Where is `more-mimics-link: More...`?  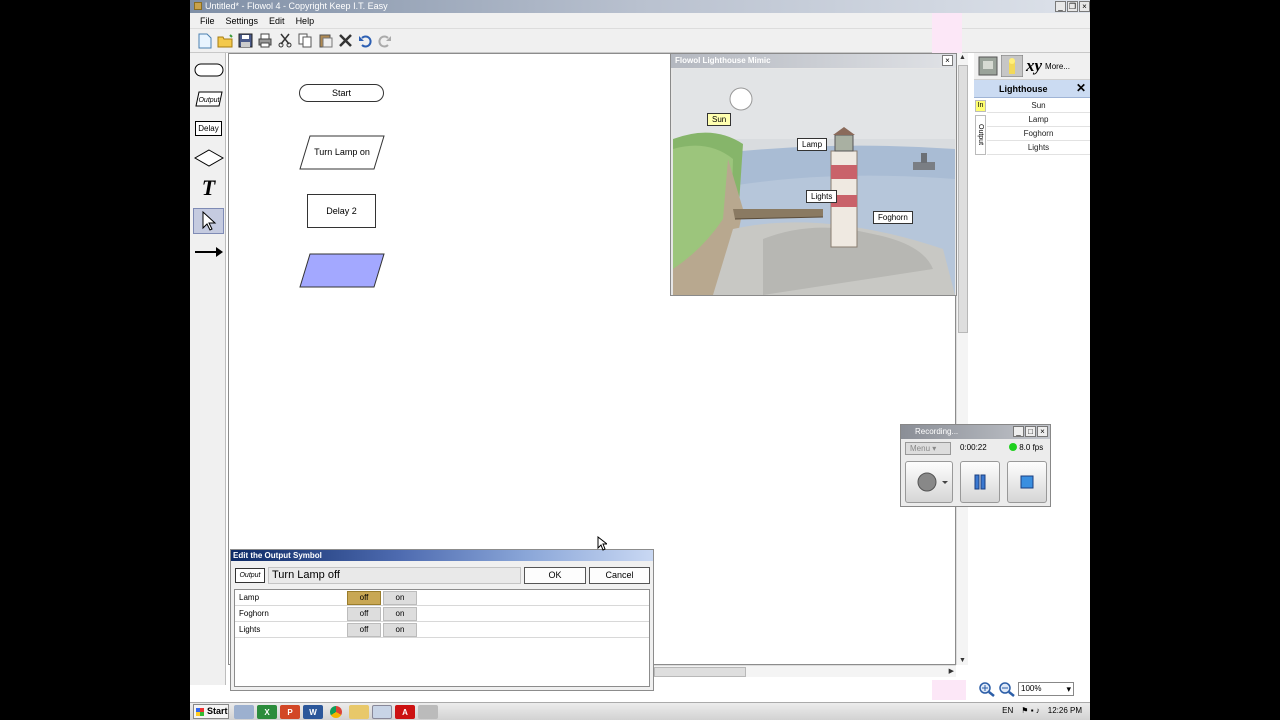
more-mimics-link: More... is located at coordinates (1057, 66).